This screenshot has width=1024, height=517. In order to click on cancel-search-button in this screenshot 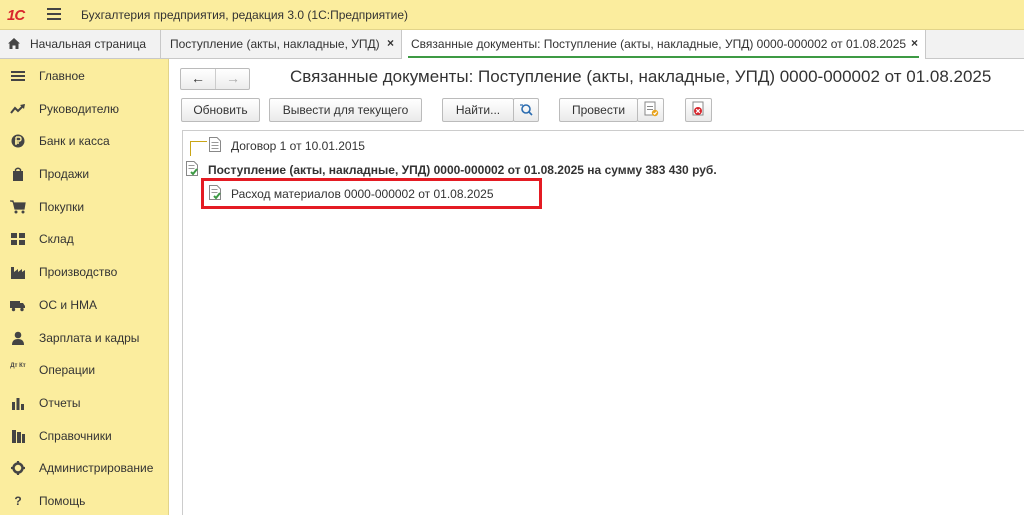, I will do `click(526, 110)`.